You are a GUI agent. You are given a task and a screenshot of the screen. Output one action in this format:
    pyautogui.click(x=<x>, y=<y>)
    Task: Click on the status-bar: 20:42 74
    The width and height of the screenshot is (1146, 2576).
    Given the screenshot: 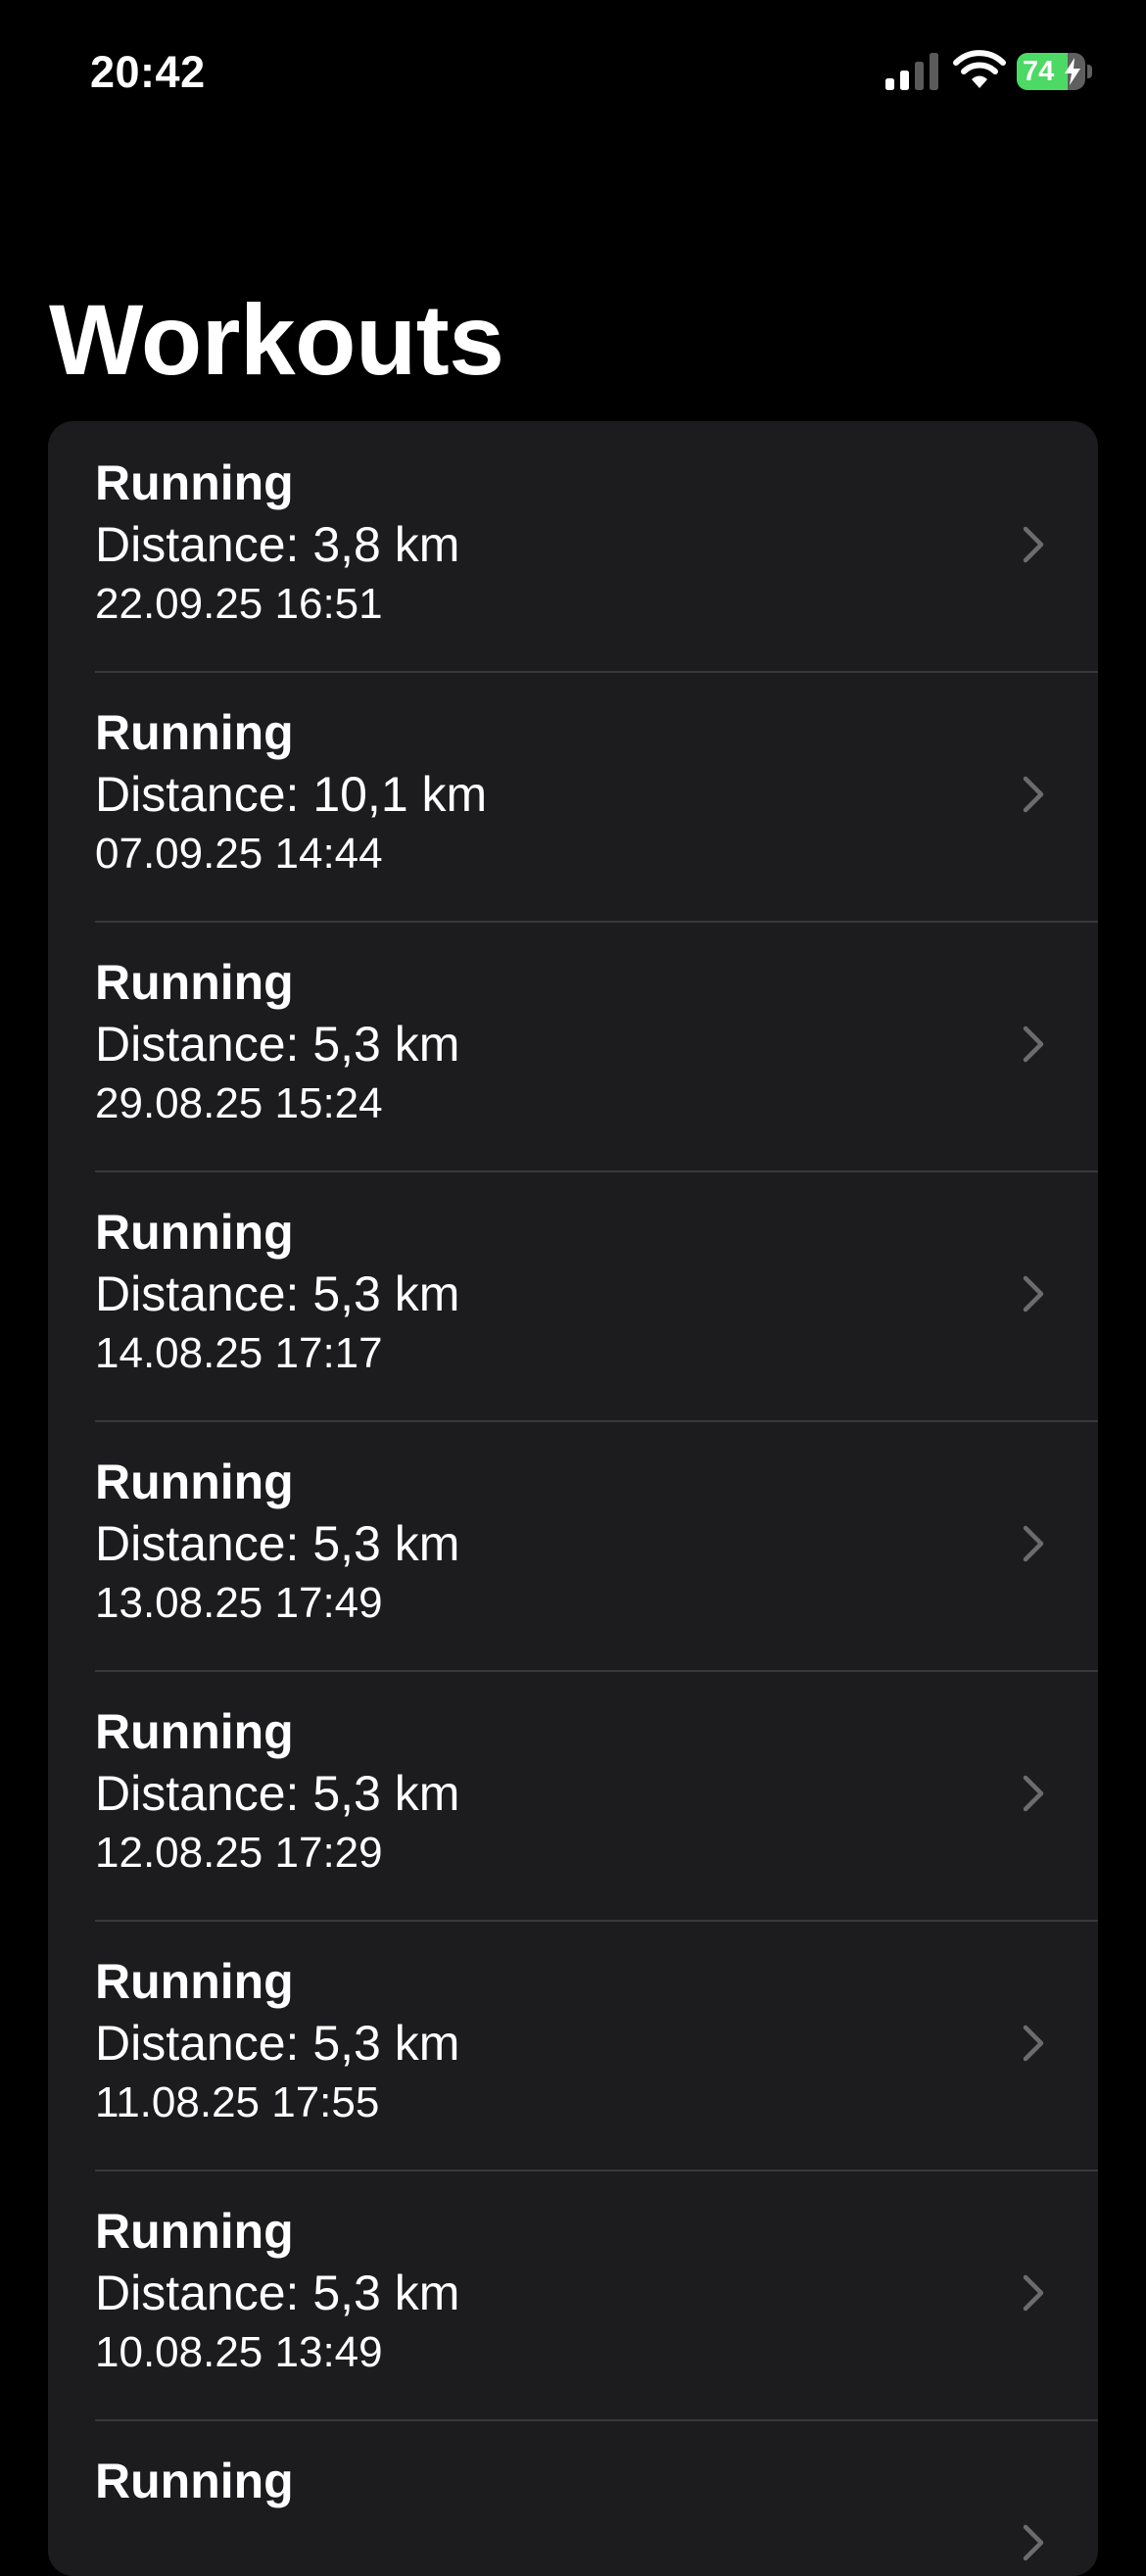 What is the action you would take?
    pyautogui.click(x=573, y=73)
    